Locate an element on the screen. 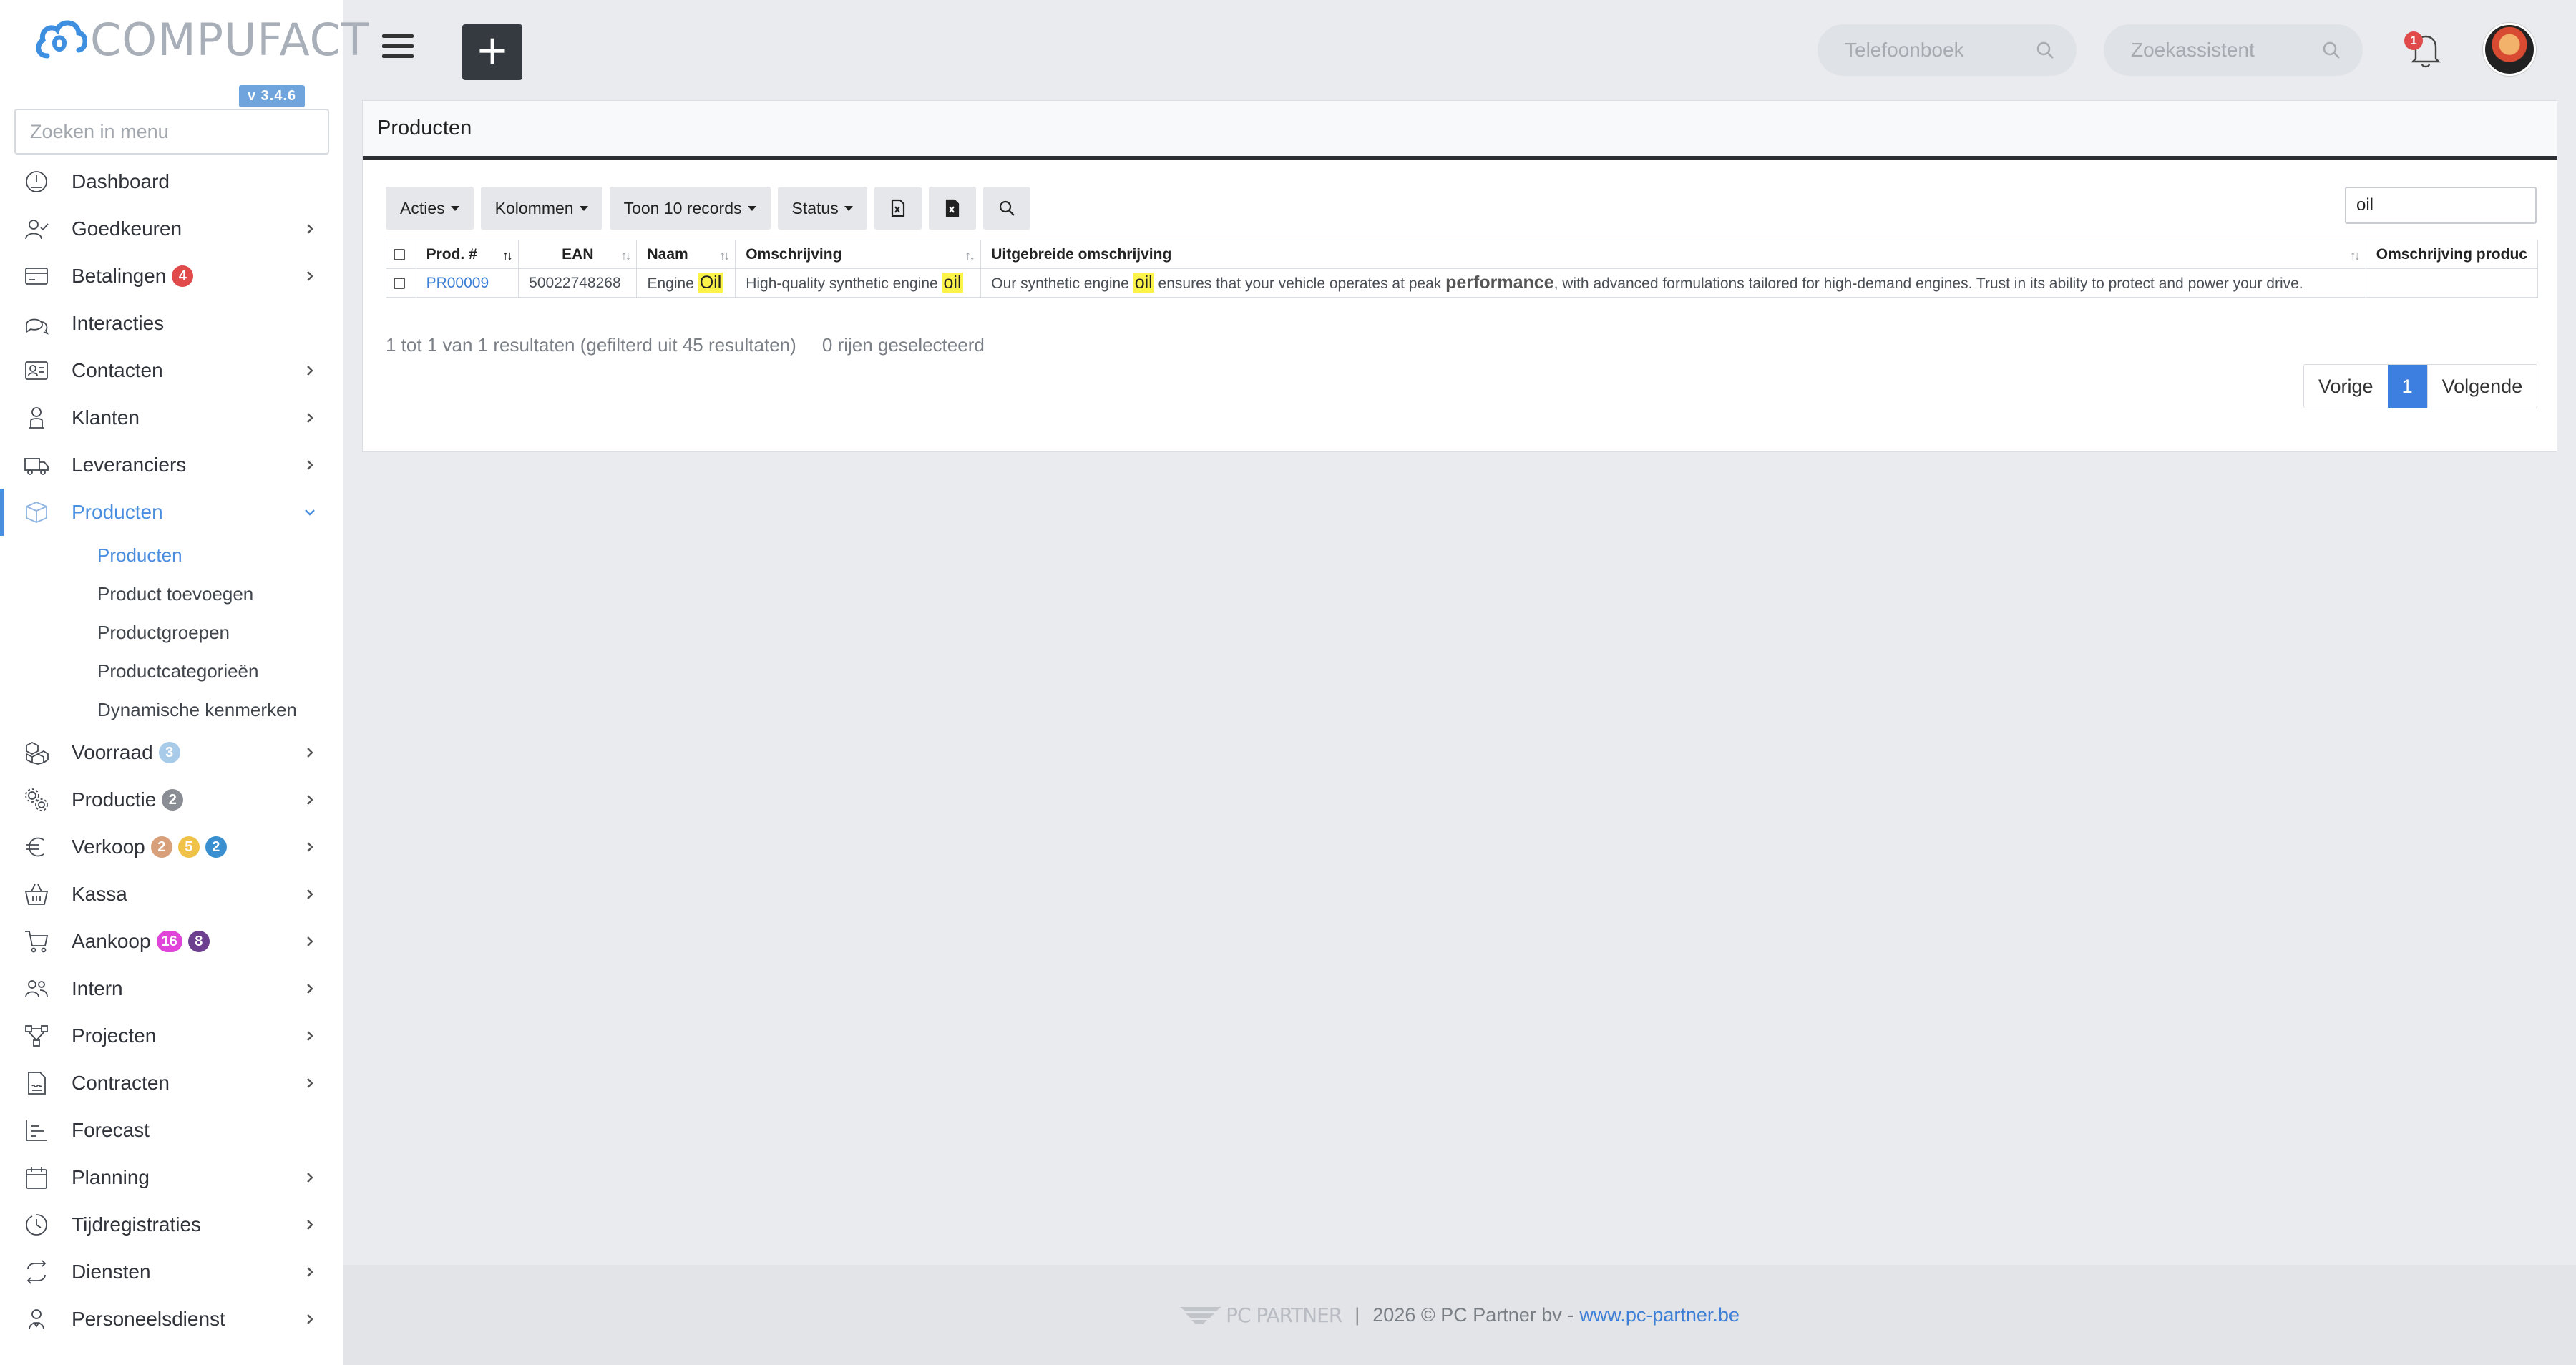 This screenshot has width=2576, height=1365. phonebook-search: Telefoonboek is located at coordinates (1947, 50).